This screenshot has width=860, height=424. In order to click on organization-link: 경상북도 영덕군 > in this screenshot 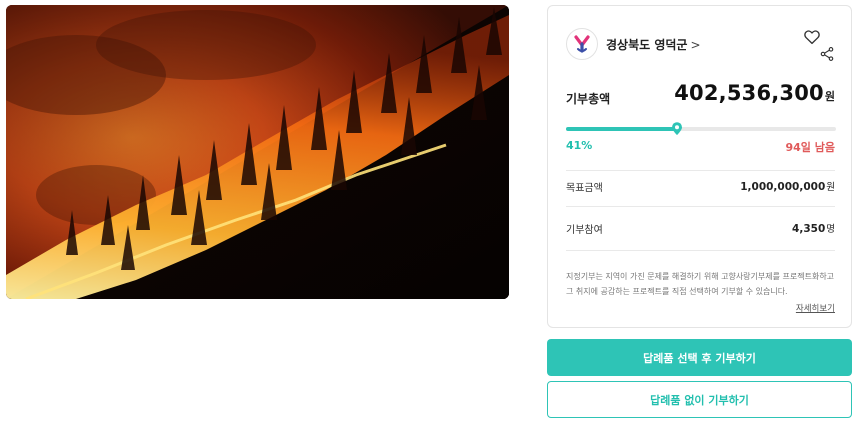, I will do `click(653, 44)`.